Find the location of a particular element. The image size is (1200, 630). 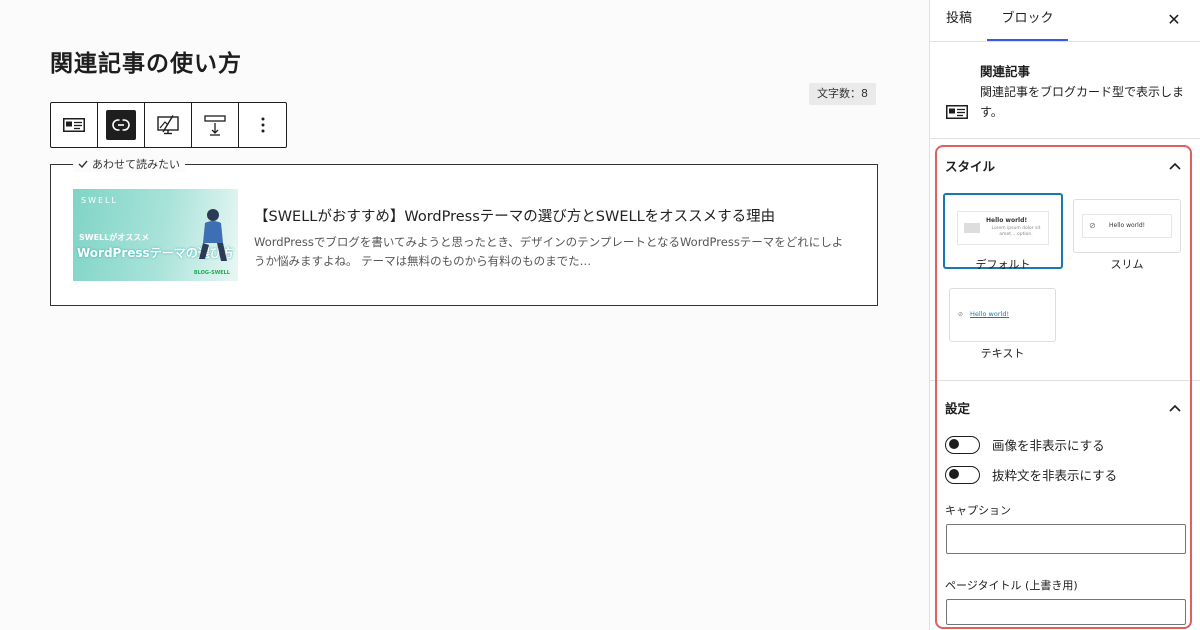

style-option-text: ⊘ Hello world! テキスト is located at coordinates (1002, 324).